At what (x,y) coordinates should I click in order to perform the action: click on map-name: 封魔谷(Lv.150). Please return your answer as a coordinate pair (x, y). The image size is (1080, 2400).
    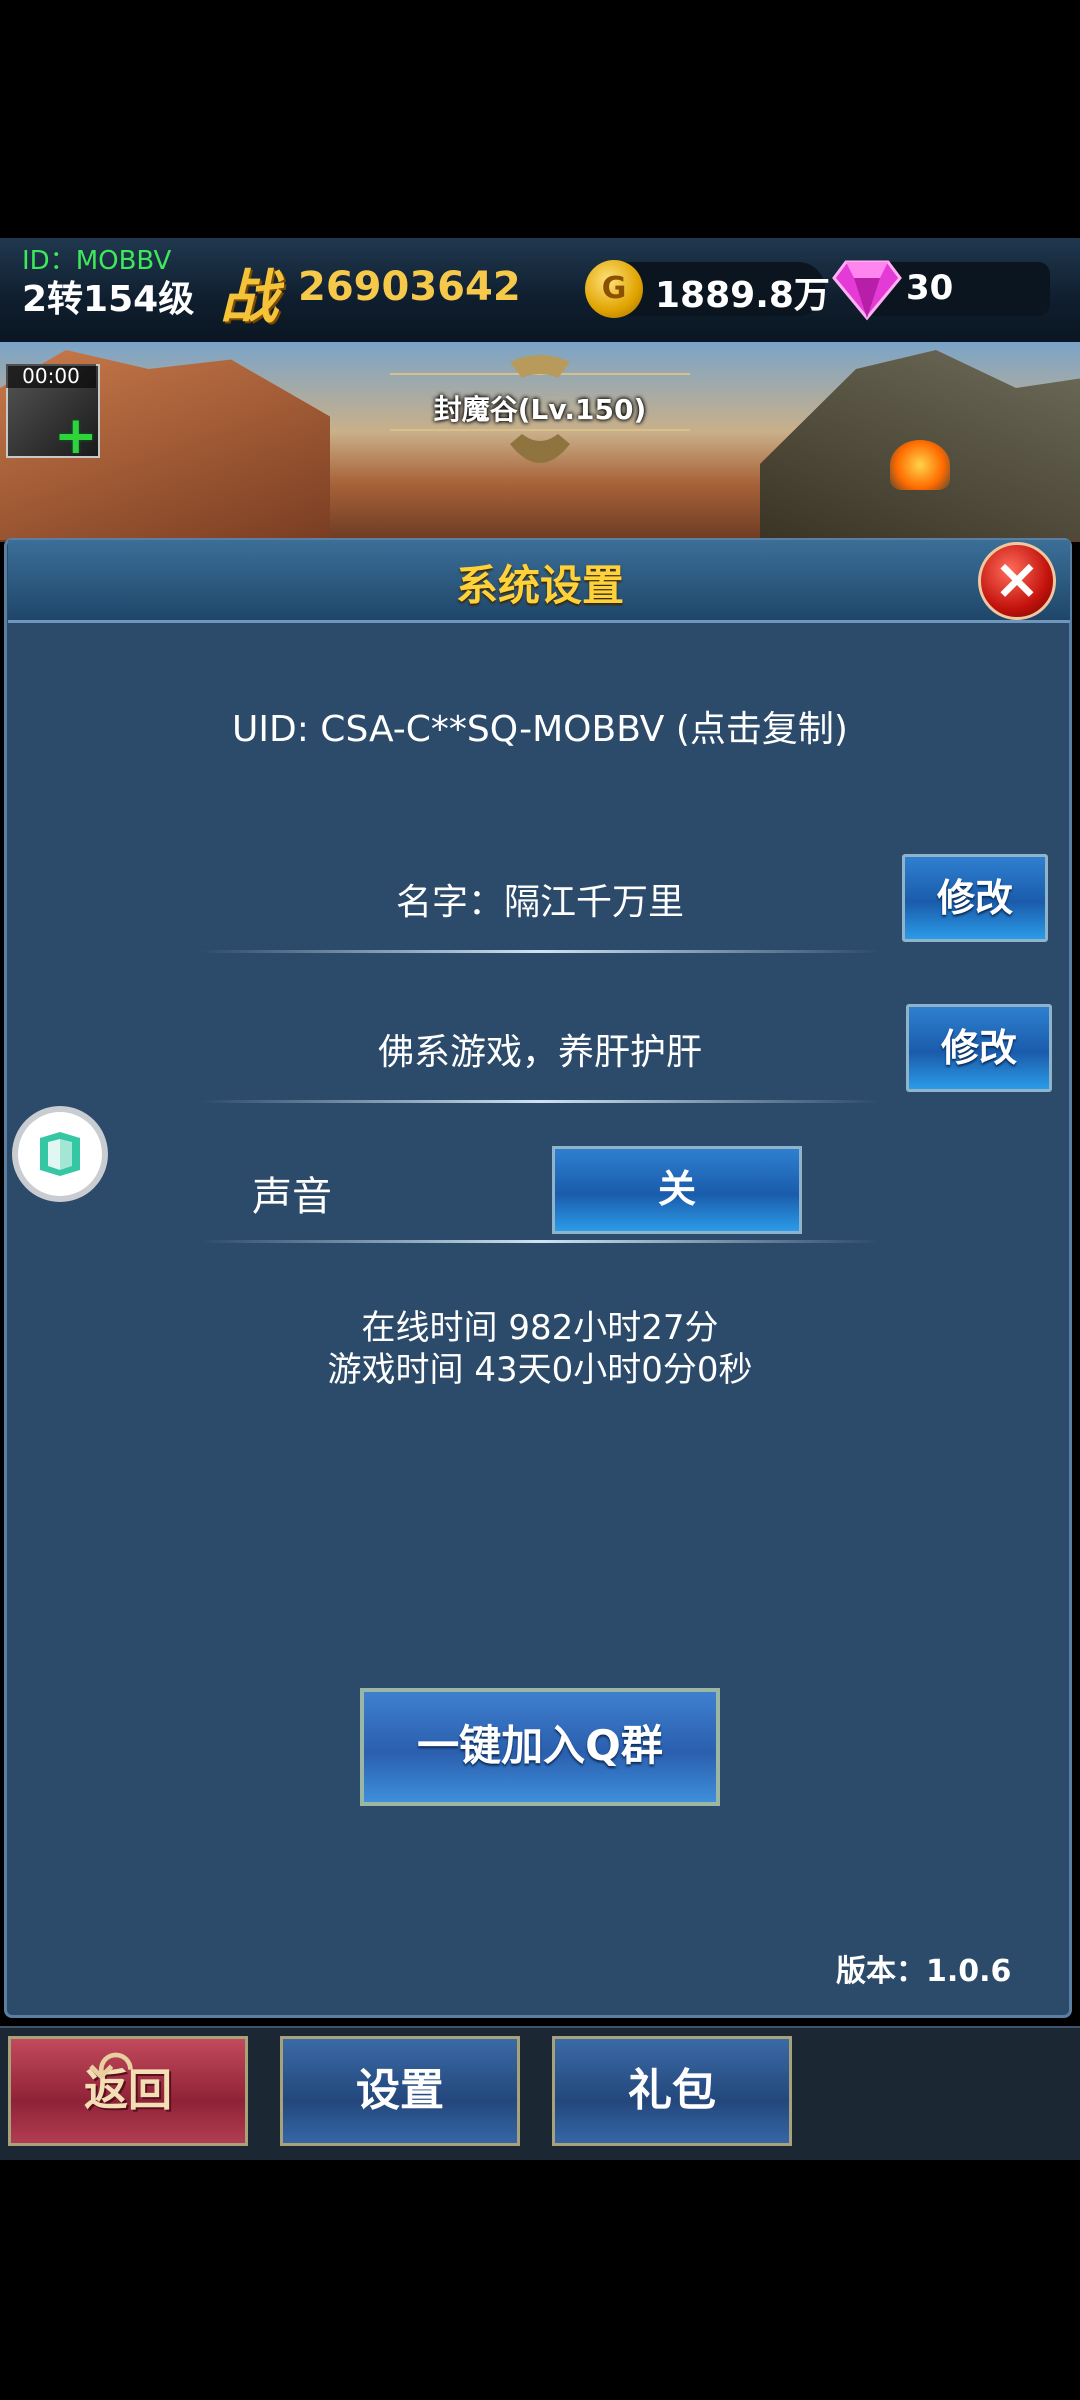
    Looking at the image, I should click on (540, 409).